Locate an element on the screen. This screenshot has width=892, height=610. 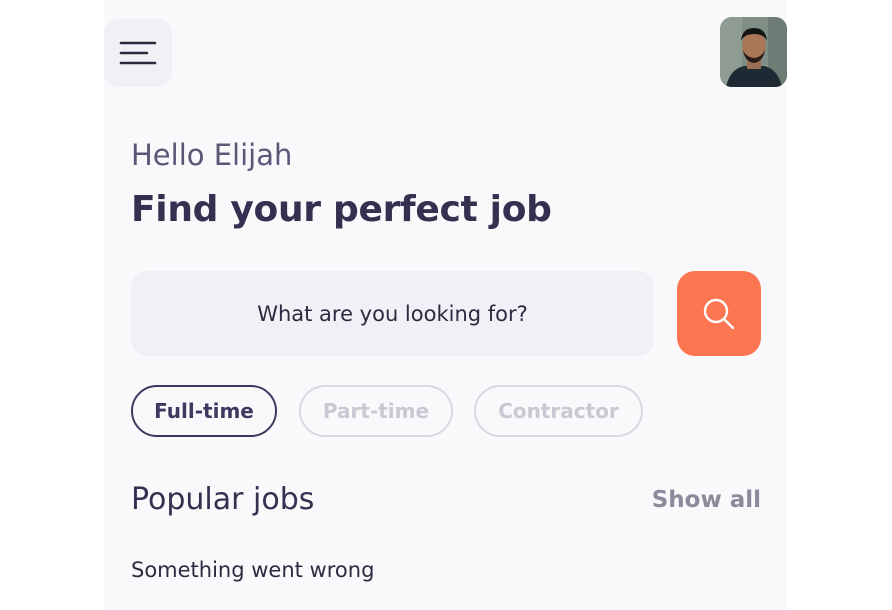
page-title: Find your perfect job is located at coordinates (341, 209).